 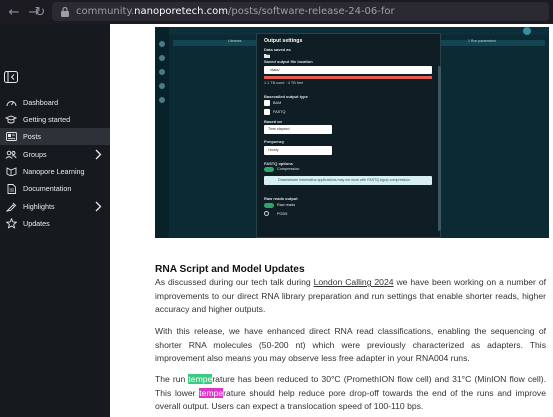 I want to click on frequency-select: Hourly, so click(x=298, y=150).